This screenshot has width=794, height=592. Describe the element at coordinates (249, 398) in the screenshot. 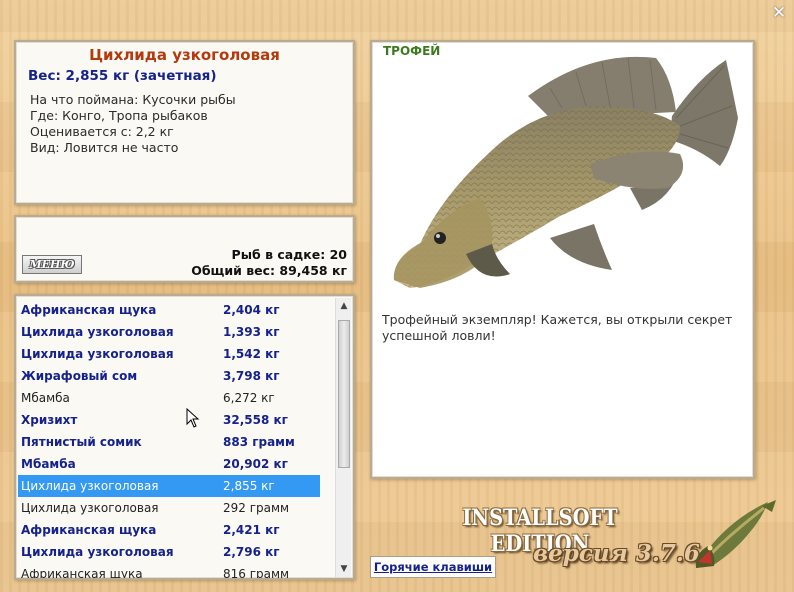

I see `list-item-weight: 6,272 кг` at that location.